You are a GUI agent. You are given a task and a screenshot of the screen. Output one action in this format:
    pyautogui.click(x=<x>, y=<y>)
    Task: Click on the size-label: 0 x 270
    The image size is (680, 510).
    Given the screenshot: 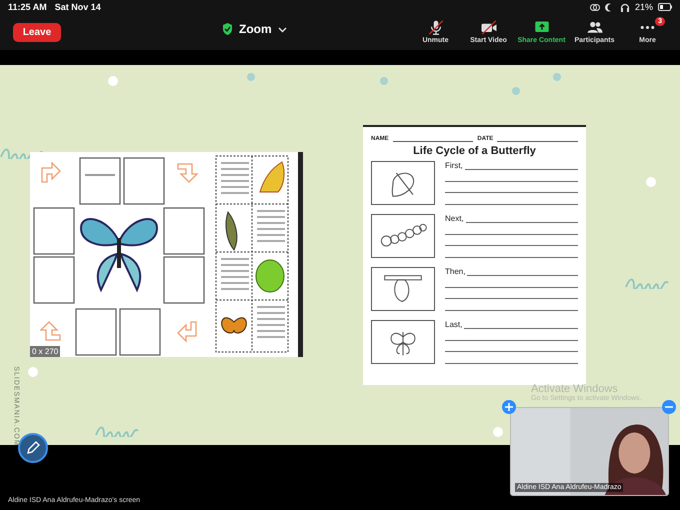 What is the action you would take?
    pyautogui.click(x=45, y=351)
    